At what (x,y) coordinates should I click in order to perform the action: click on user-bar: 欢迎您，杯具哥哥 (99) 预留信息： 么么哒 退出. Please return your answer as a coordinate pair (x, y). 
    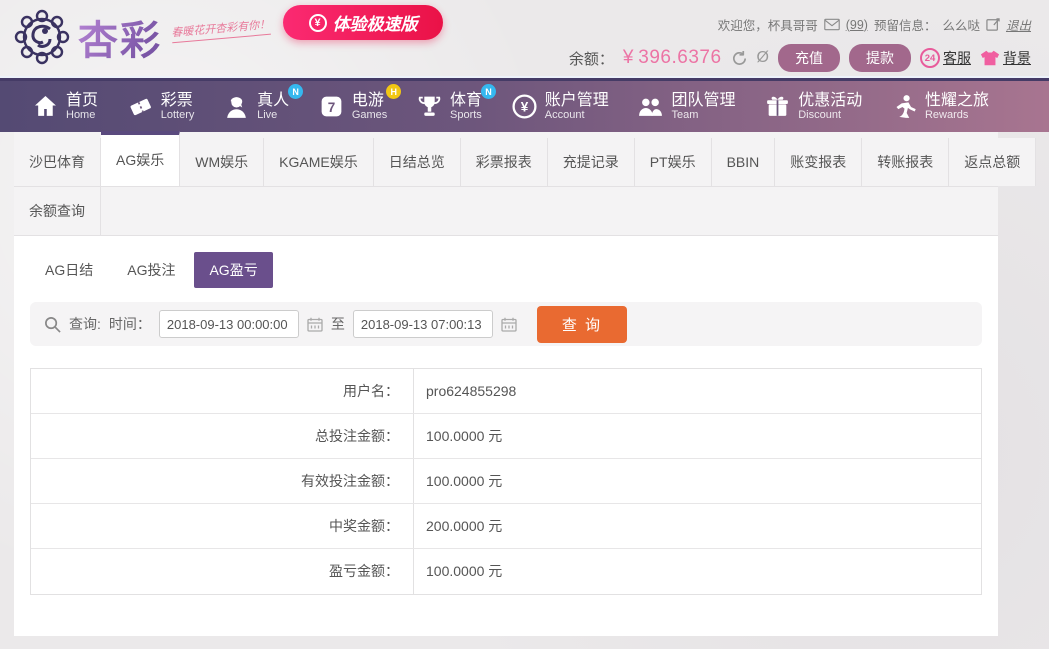
    Looking at the image, I should click on (874, 24).